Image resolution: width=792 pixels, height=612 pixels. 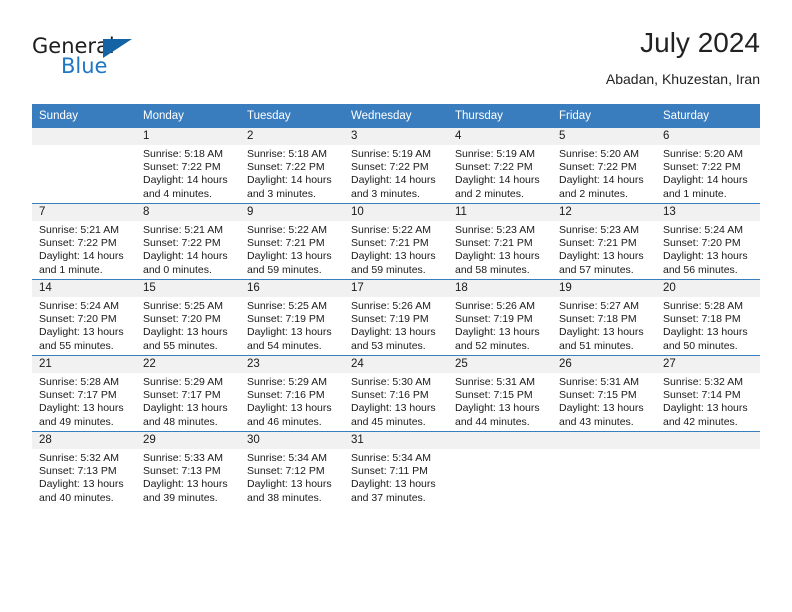 I want to click on daylight-text-line2: and 42 minutes., so click(x=700, y=421).